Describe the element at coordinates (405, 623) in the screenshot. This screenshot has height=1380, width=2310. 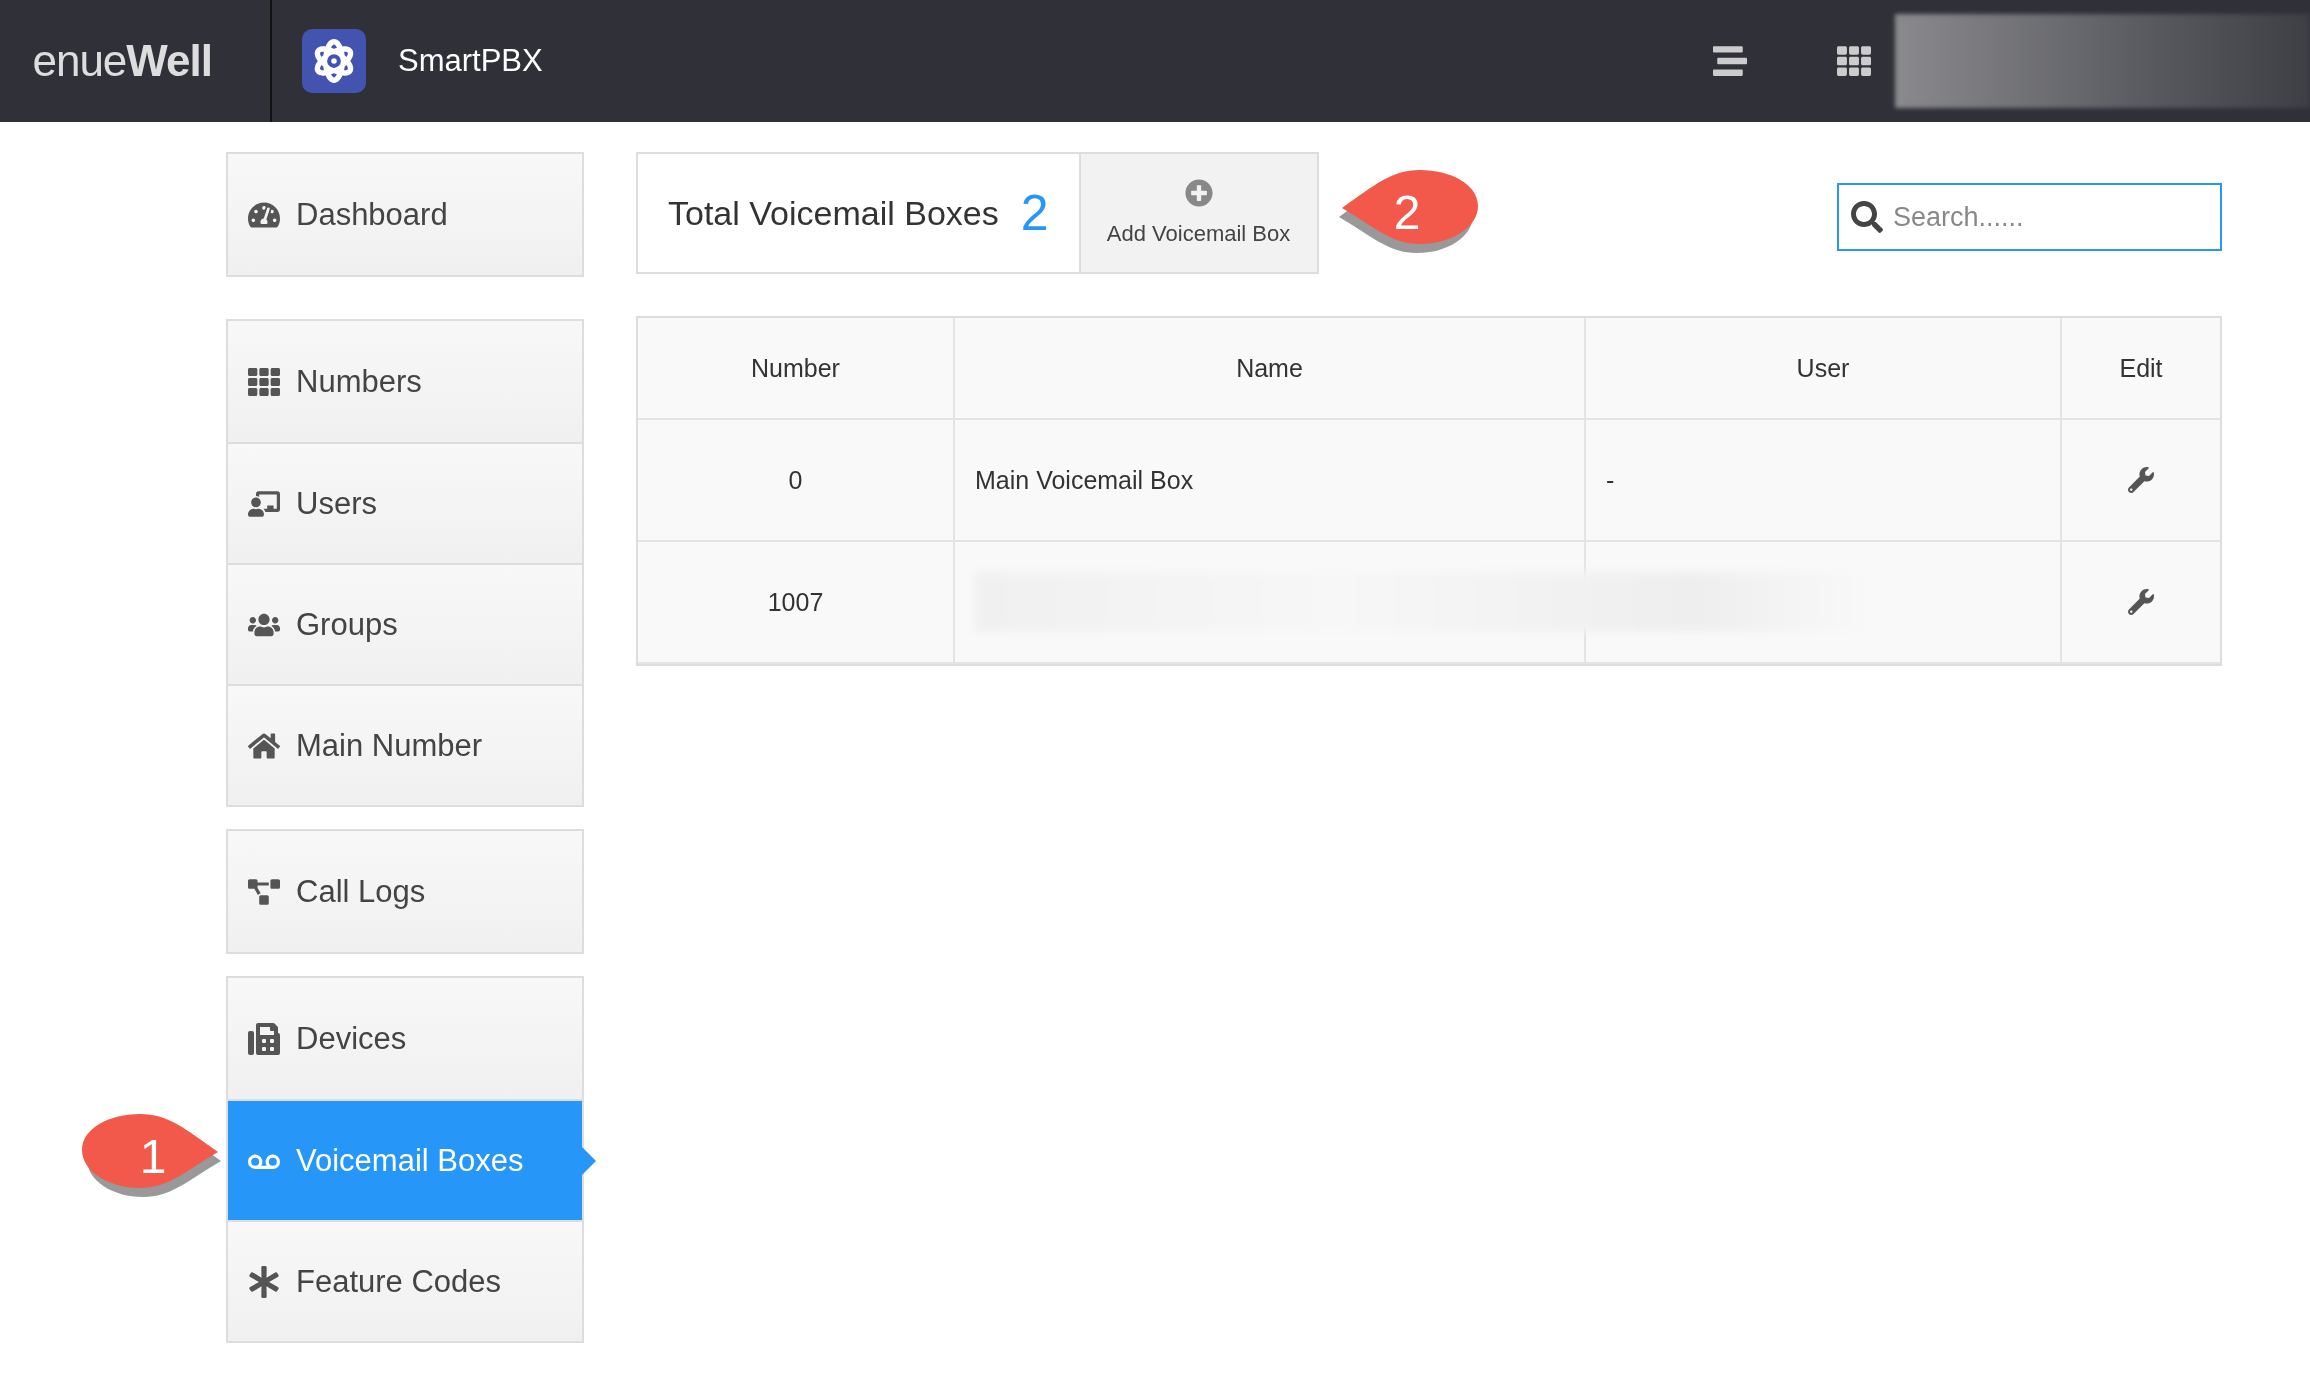
I see `sidebar-item: Groups` at that location.